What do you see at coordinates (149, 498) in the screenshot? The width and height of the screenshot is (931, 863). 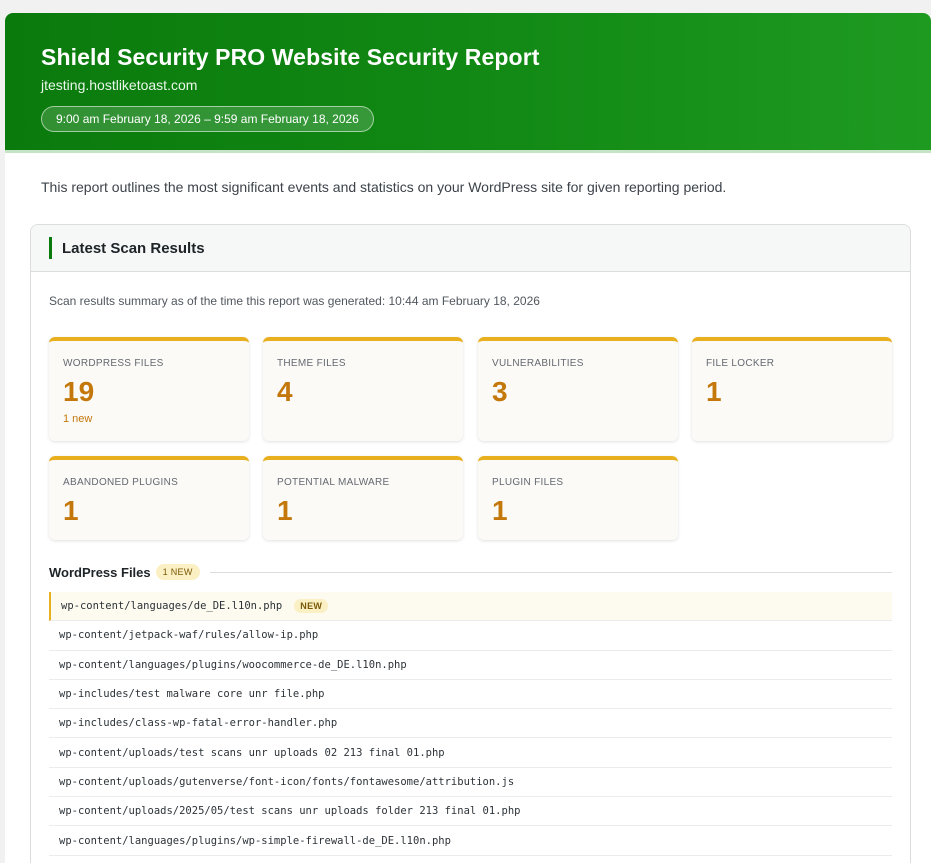 I see `stat-card-abandoned-plugins: Abandoned Plugins 1` at bounding box center [149, 498].